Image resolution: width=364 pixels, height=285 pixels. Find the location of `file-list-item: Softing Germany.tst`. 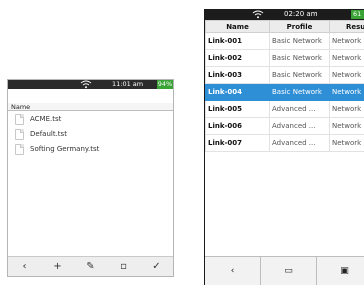

file-list-item: Softing Germany.tst is located at coordinates (90, 149).